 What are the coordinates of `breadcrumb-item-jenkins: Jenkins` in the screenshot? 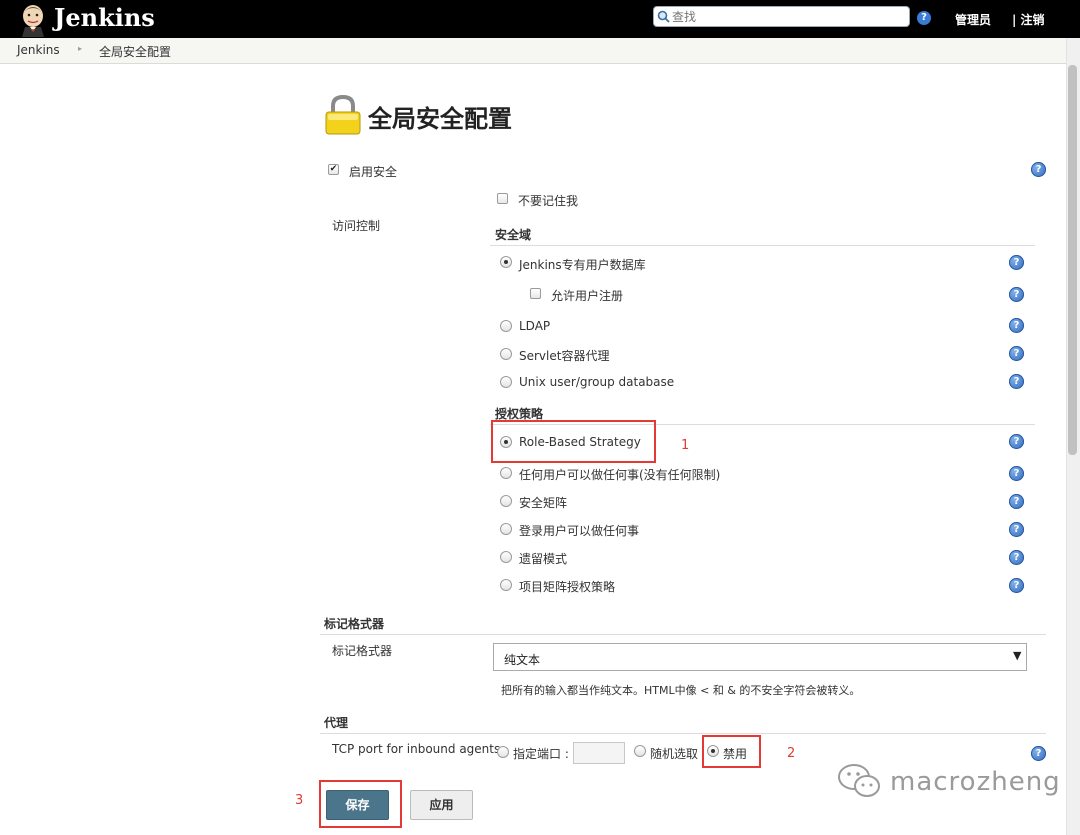 It's located at (38, 50).